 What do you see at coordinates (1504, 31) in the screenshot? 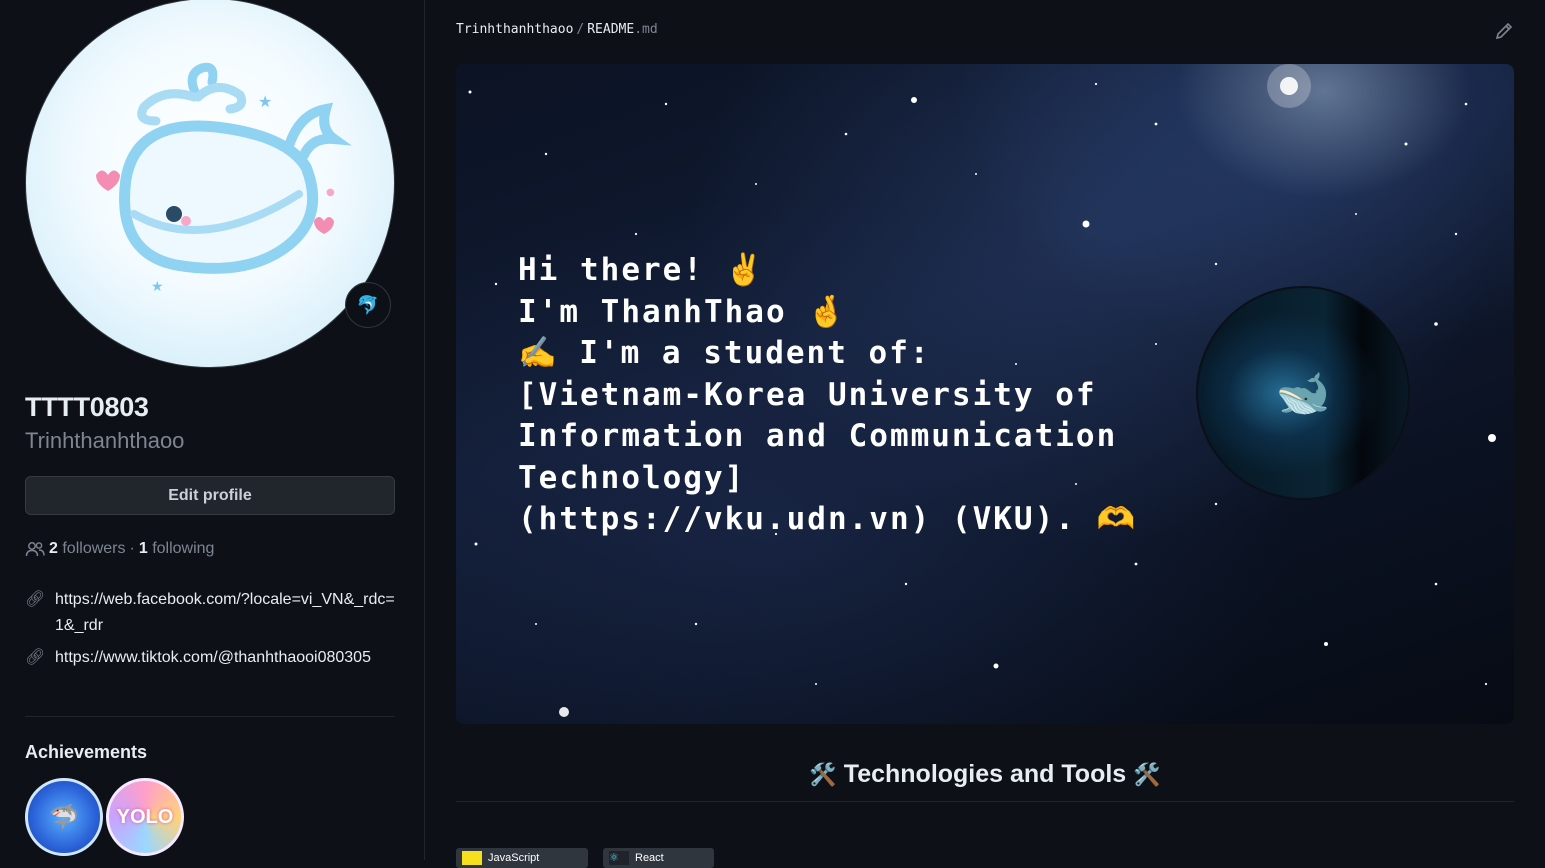
I see `edit-readme-icon` at bounding box center [1504, 31].